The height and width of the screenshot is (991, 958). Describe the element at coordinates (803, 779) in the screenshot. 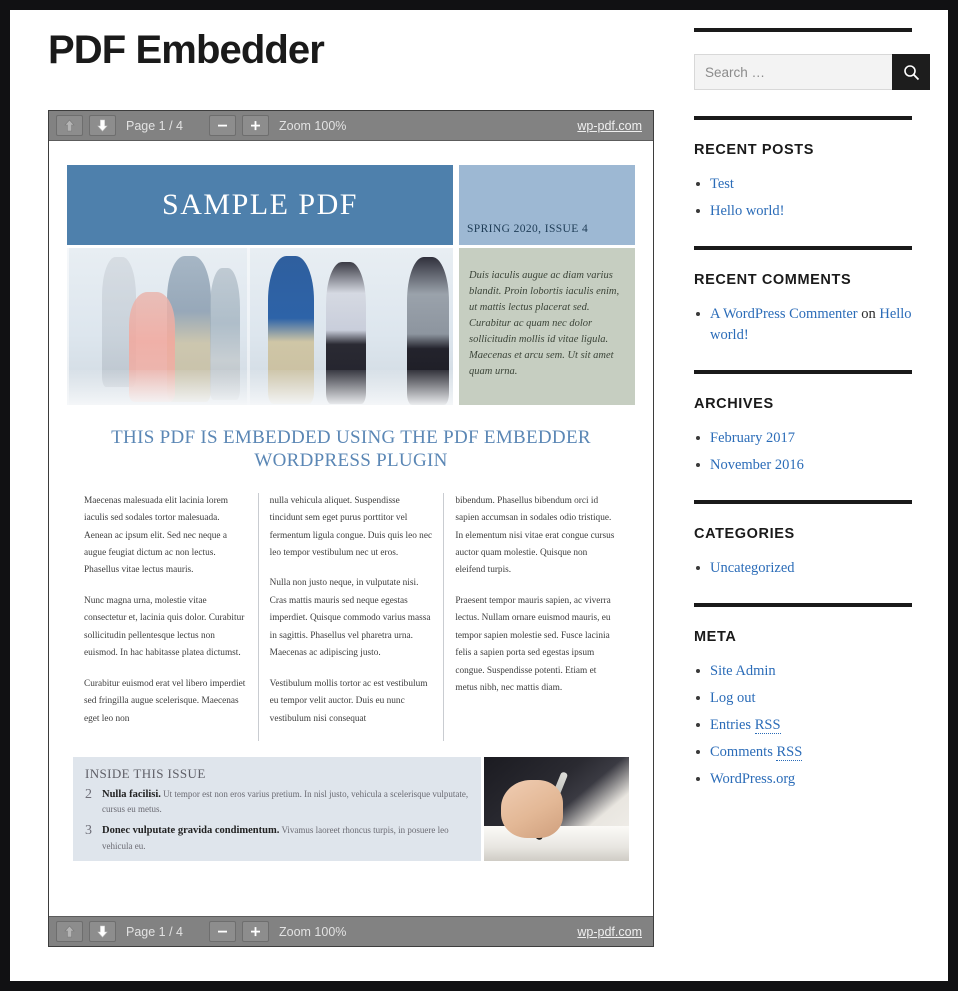

I see `list-item: WordPress.org` at that location.